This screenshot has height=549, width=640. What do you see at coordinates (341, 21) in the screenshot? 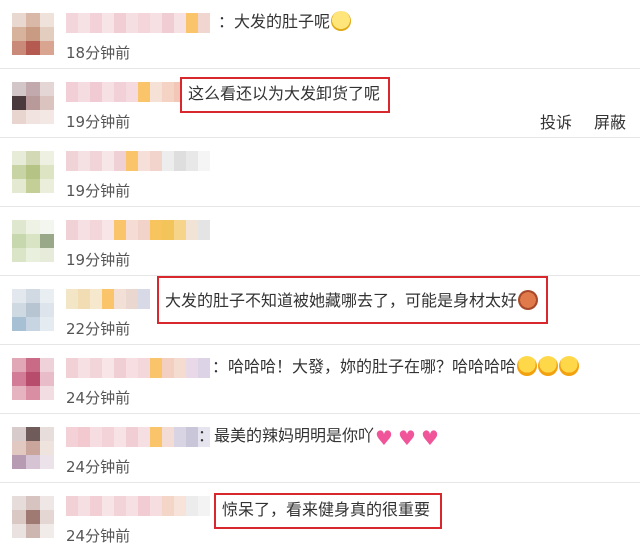
I see `shocked-emoji-icon` at bounding box center [341, 21].